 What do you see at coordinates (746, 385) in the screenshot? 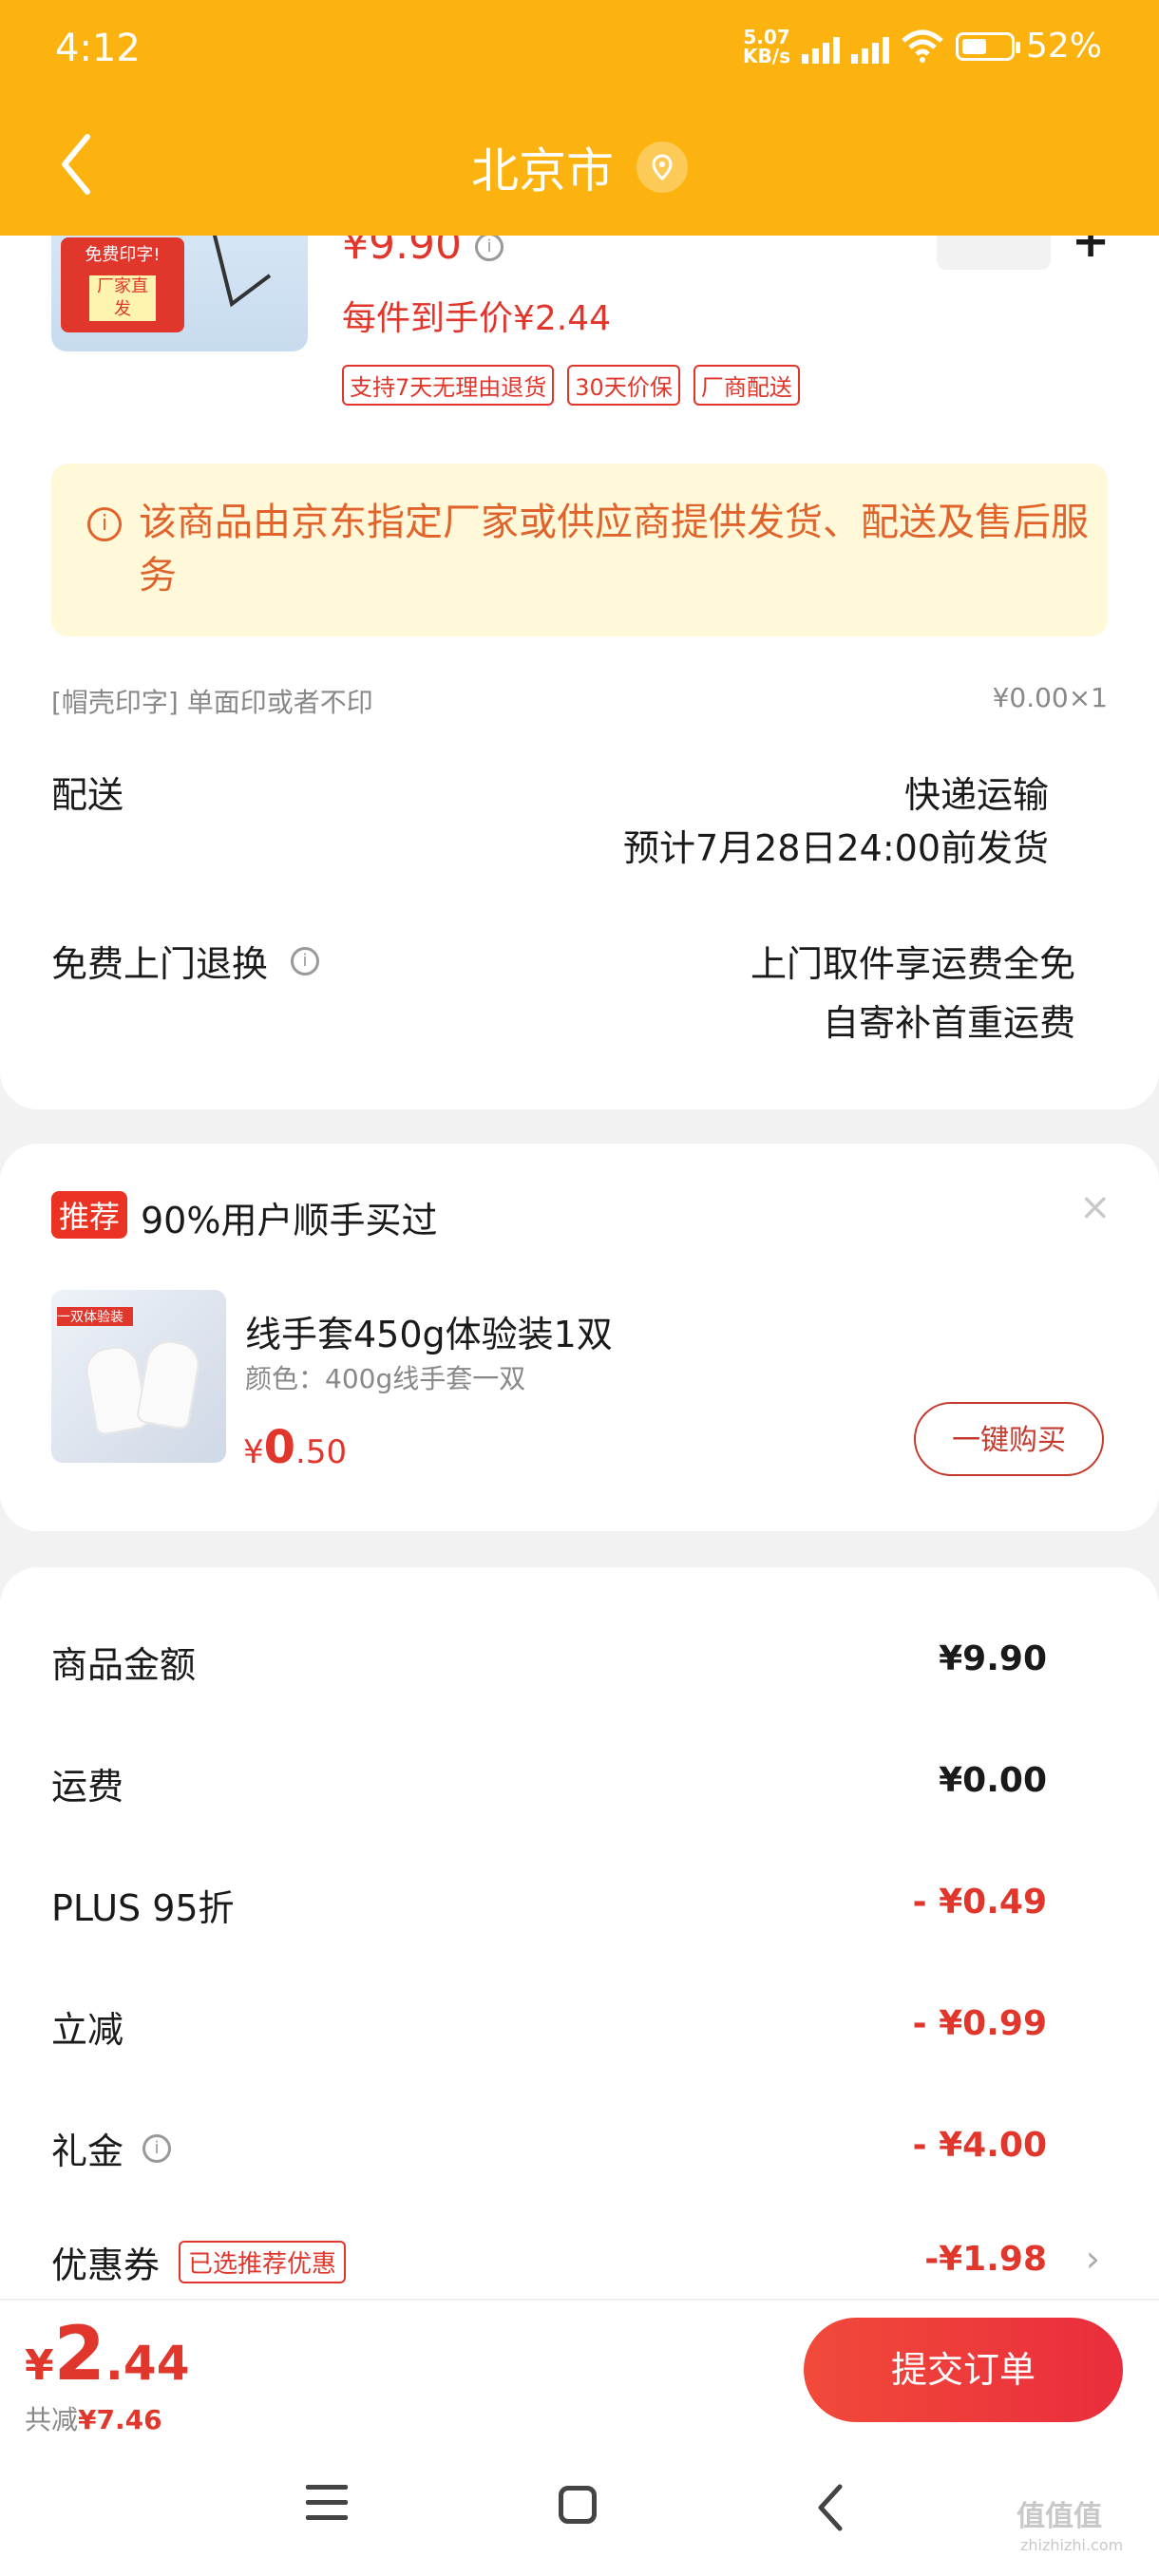
I see `tag-vendor-delivery: 厂商配送` at bounding box center [746, 385].